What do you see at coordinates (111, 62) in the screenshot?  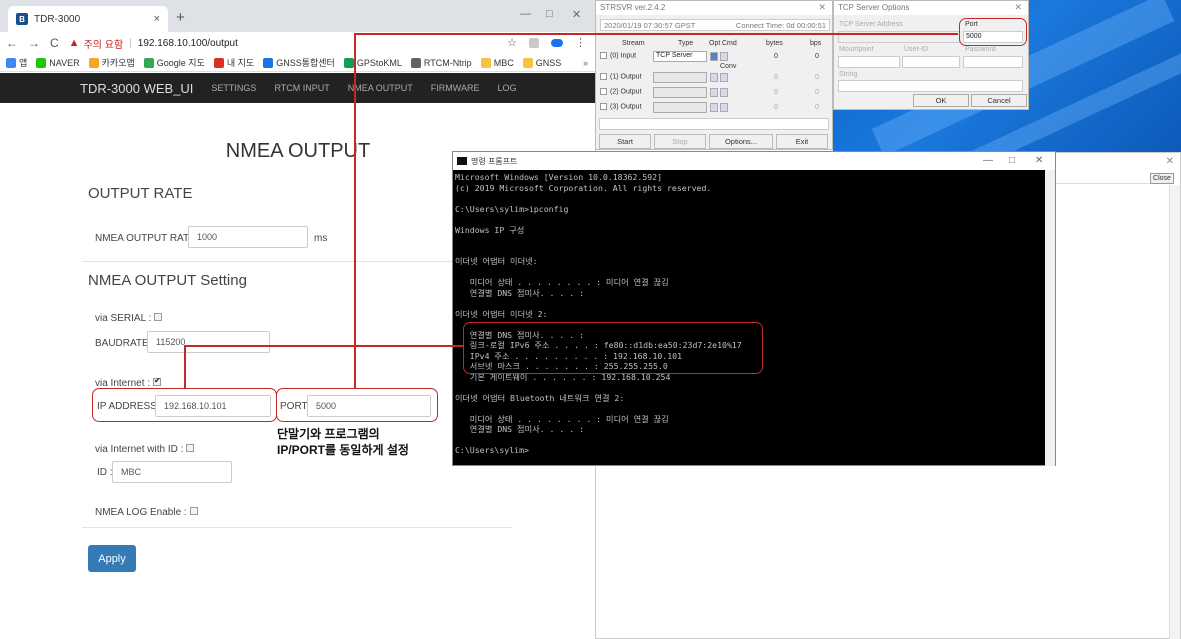 I see `bookmark-item: 카카오맵` at bounding box center [111, 62].